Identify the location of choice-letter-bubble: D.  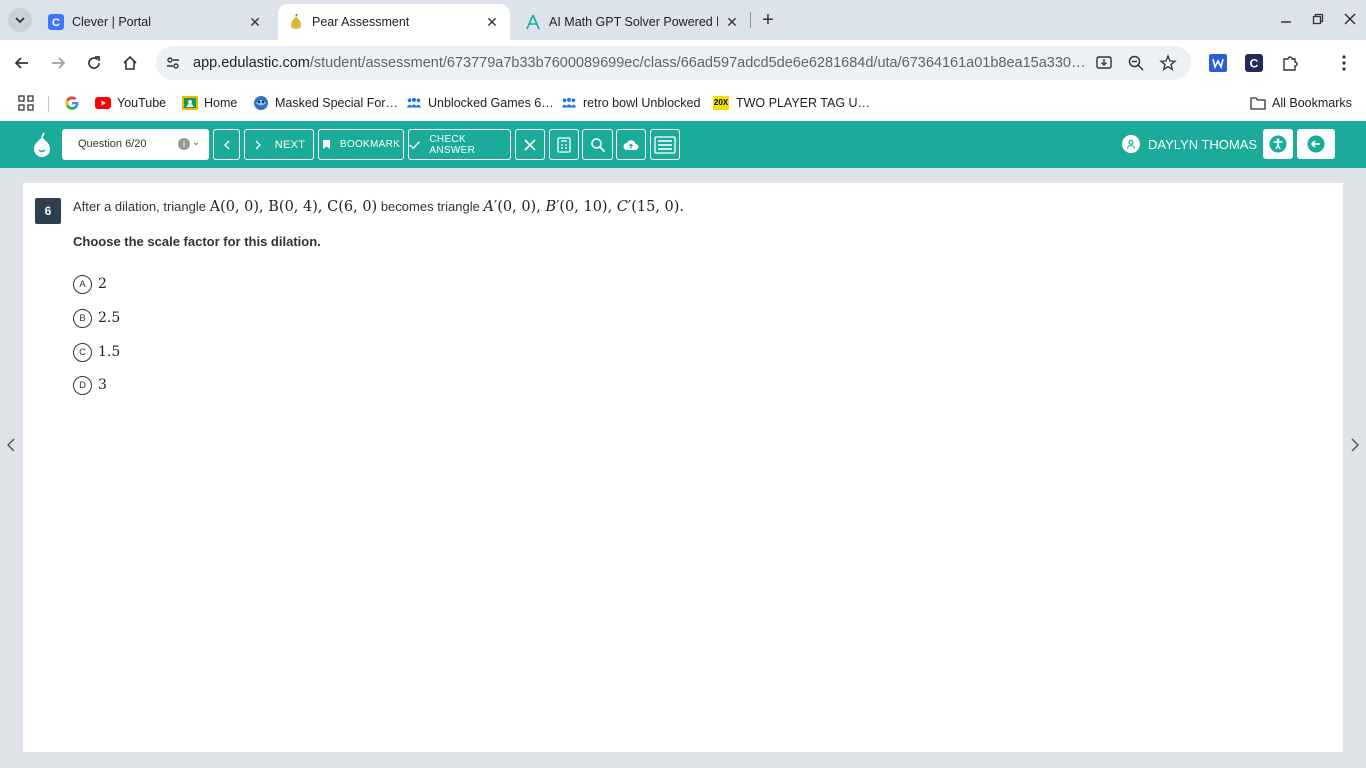
(82, 385).